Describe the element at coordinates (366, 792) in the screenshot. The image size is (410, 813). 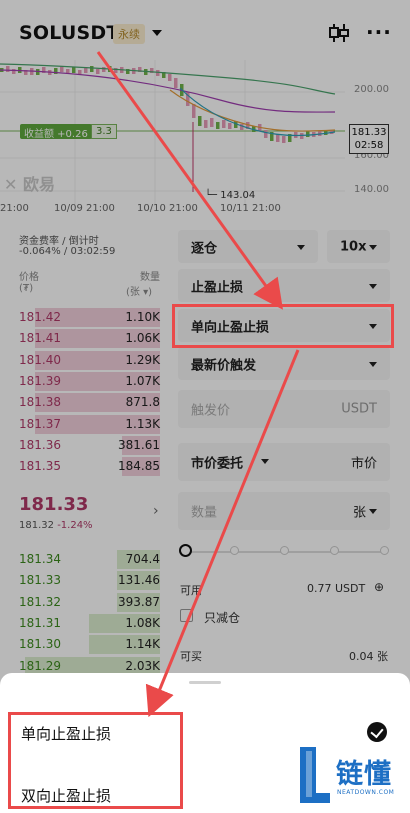
I see `brand-domain: NEATDOWN.COM` at that location.